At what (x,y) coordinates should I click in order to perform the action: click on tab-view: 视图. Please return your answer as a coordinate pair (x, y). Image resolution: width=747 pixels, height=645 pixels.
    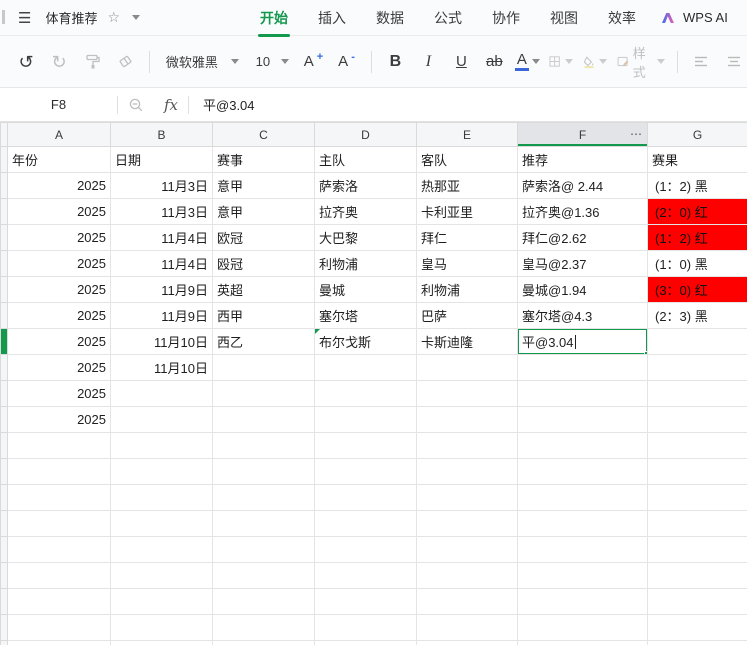
    Looking at the image, I should click on (564, 18).